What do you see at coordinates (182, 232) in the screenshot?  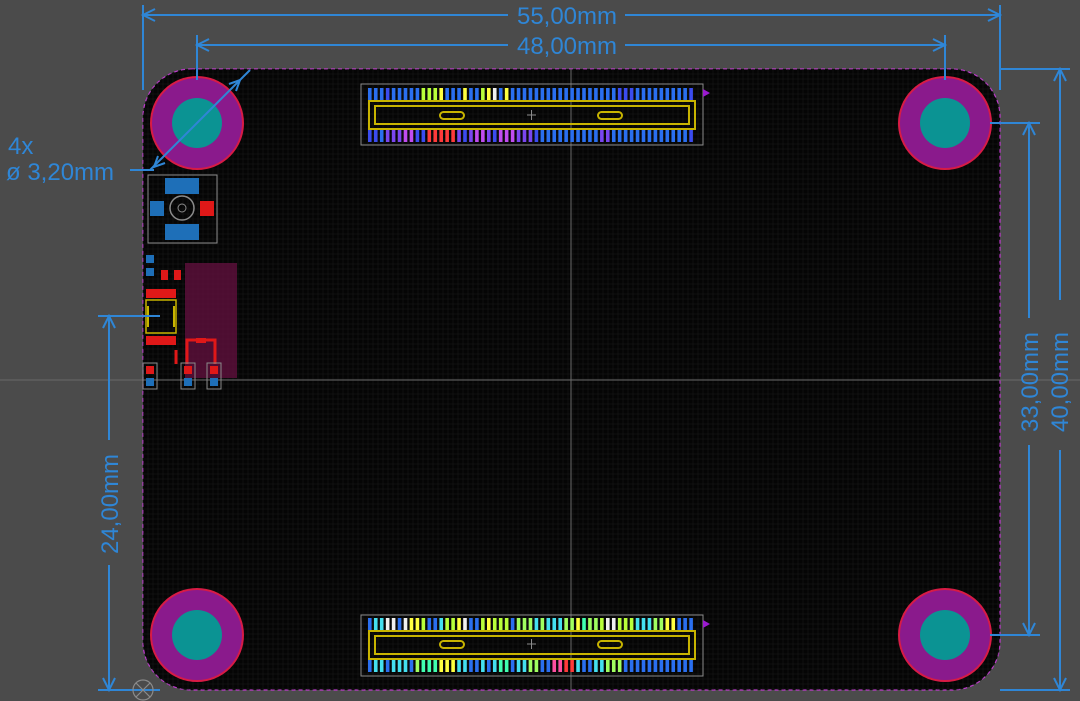 I see `switch-pad-bottom` at bounding box center [182, 232].